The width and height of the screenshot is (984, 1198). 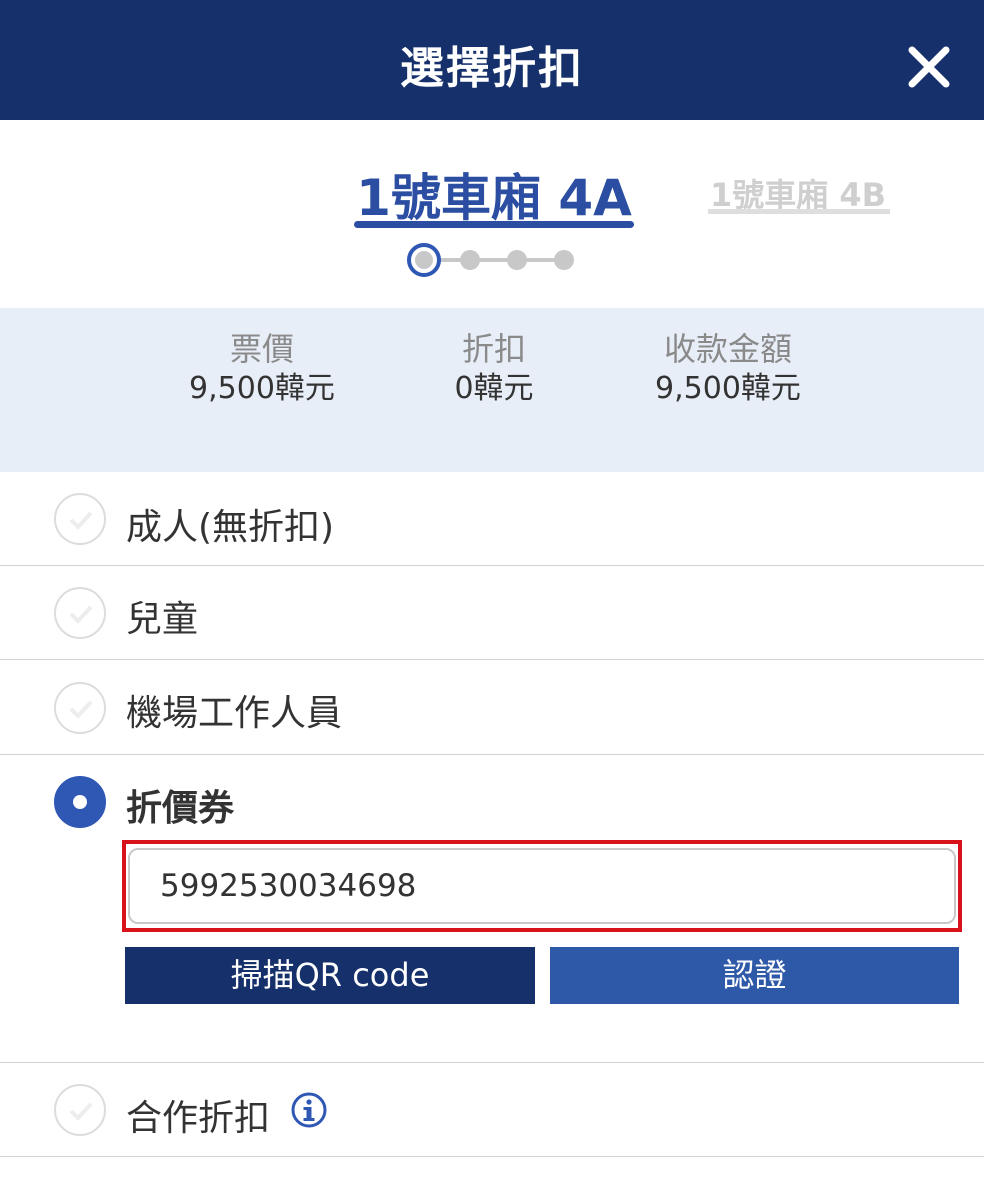 I want to click on verify-button: 認證, so click(x=754, y=975).